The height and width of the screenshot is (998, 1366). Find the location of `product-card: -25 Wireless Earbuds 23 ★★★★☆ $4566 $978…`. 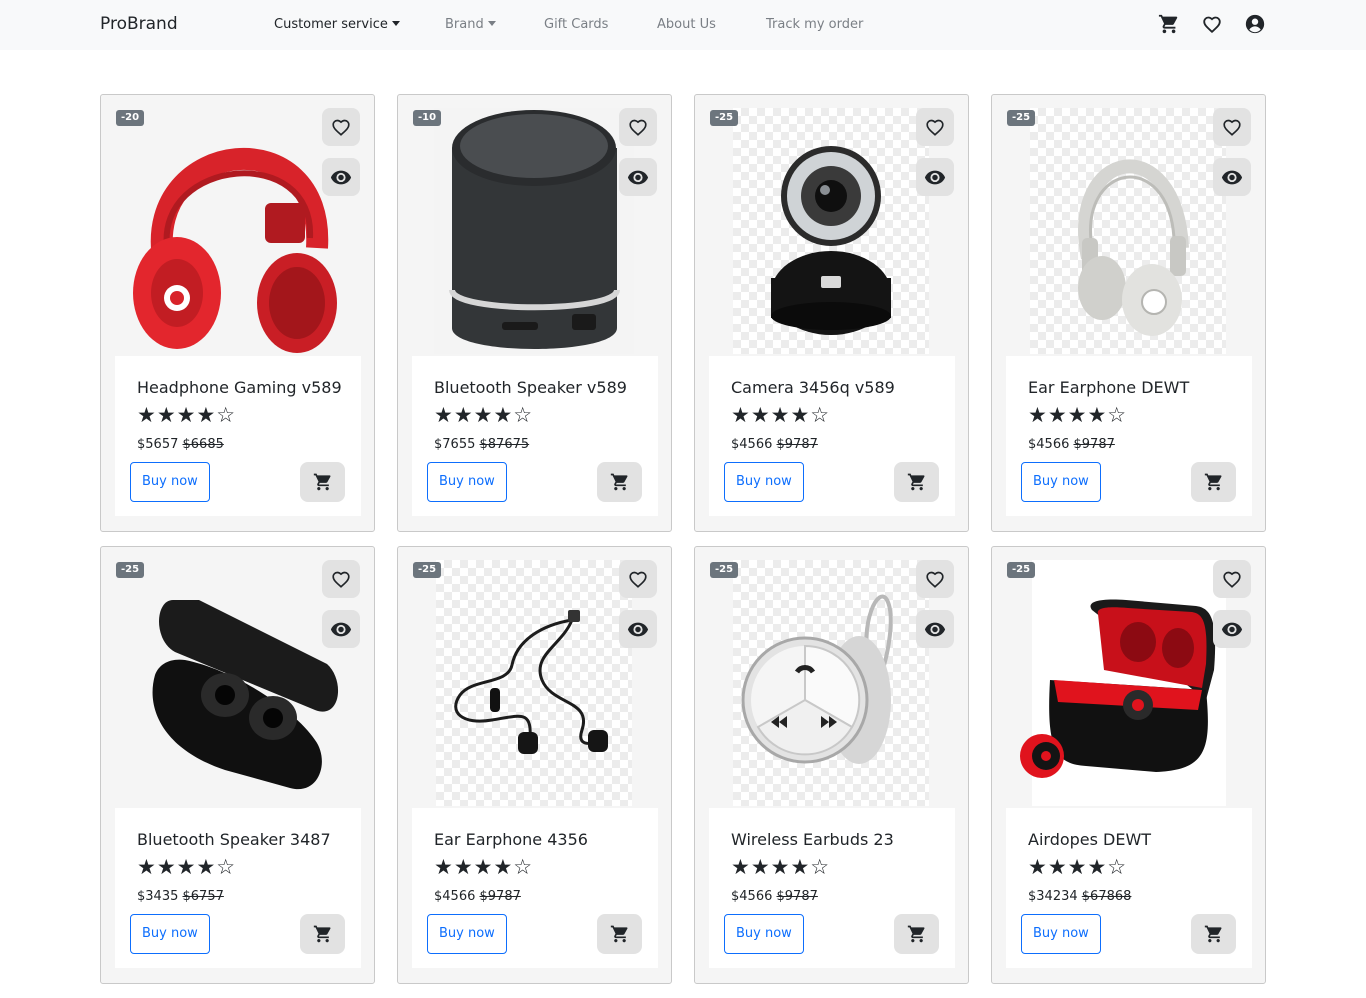

product-card: -25 Wireless Earbuds 23 ★★★★☆ $4566 $978… is located at coordinates (831, 765).